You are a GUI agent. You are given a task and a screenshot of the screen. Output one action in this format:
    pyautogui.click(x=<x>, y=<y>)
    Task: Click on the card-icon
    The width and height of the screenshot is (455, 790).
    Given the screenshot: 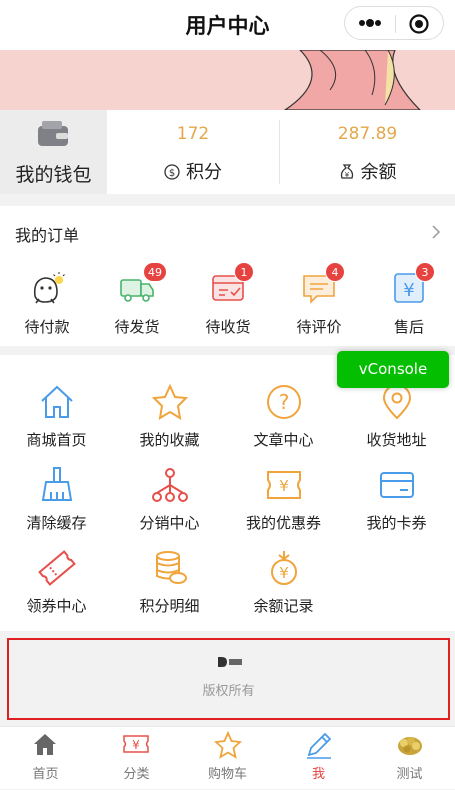 What is the action you would take?
    pyautogui.click(x=397, y=485)
    